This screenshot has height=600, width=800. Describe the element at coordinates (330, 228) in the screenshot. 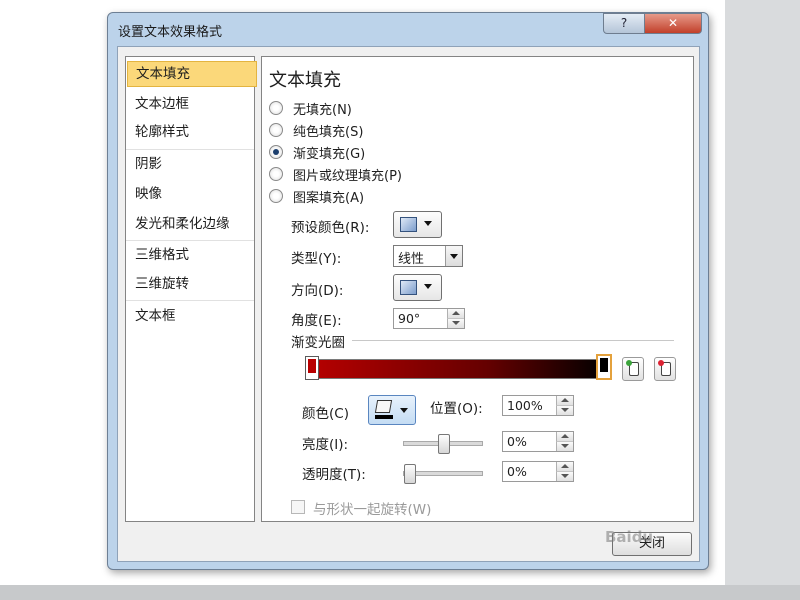

I see `preset-colors-label: 预设颜色(R):` at that location.